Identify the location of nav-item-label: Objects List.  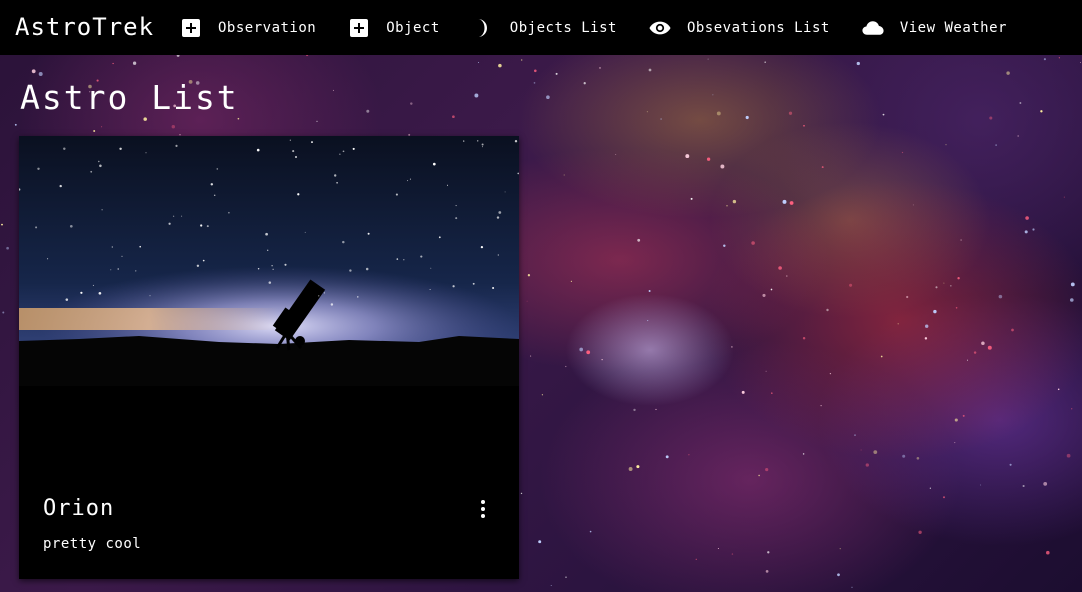
(563, 27).